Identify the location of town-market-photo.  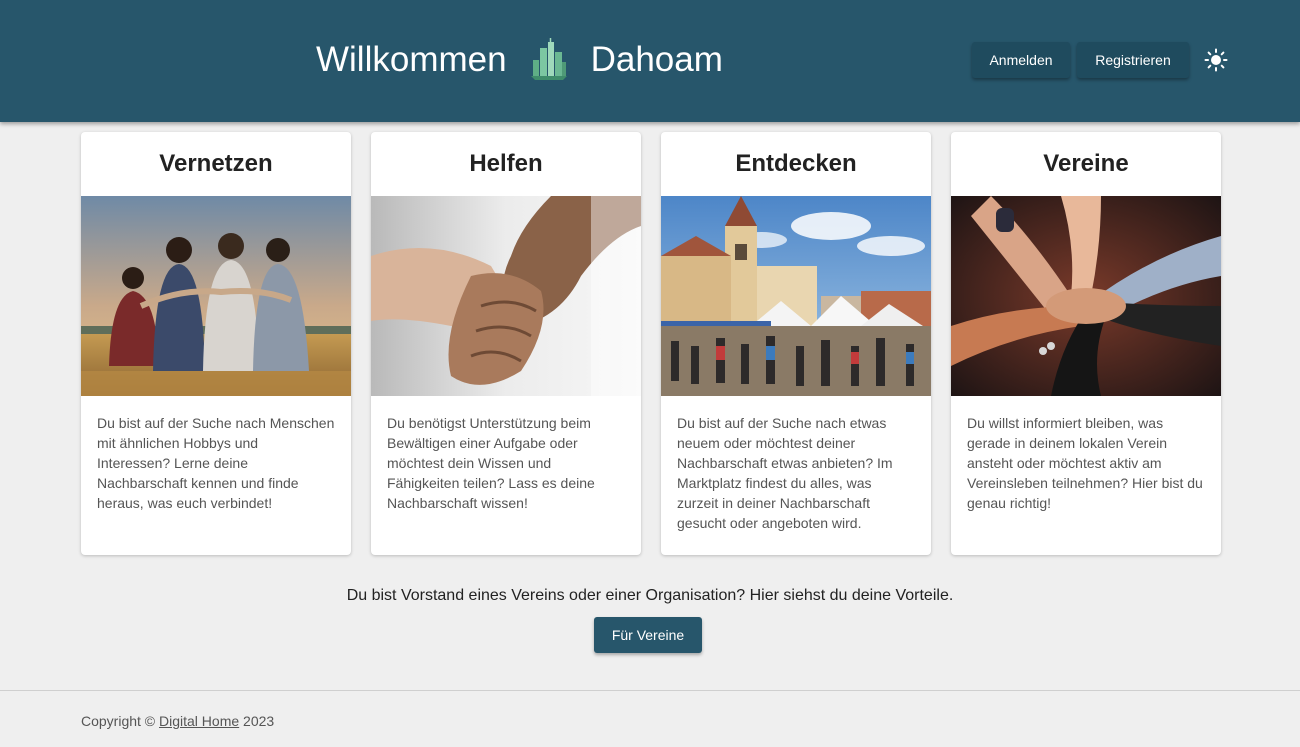
(796, 296).